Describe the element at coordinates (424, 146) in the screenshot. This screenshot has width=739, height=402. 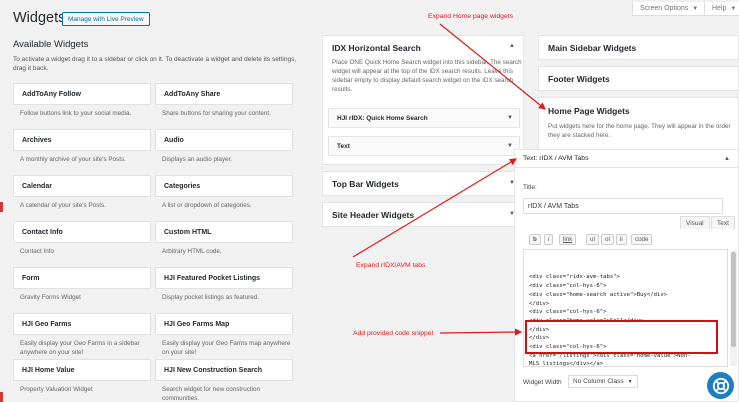
I see `widget-text: Text ▼` at that location.